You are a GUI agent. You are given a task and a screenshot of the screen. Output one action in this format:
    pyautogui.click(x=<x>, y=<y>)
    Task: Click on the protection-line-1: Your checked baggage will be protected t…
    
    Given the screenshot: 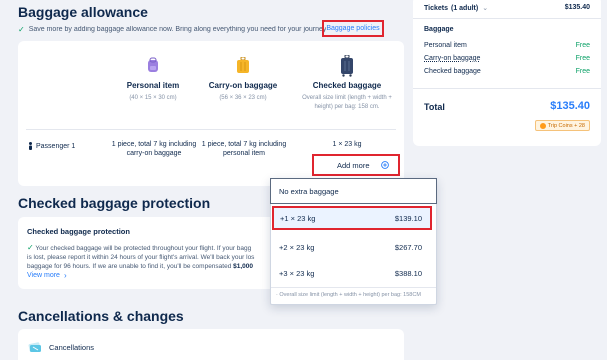 What is the action you would take?
    pyautogui.click(x=143, y=248)
    